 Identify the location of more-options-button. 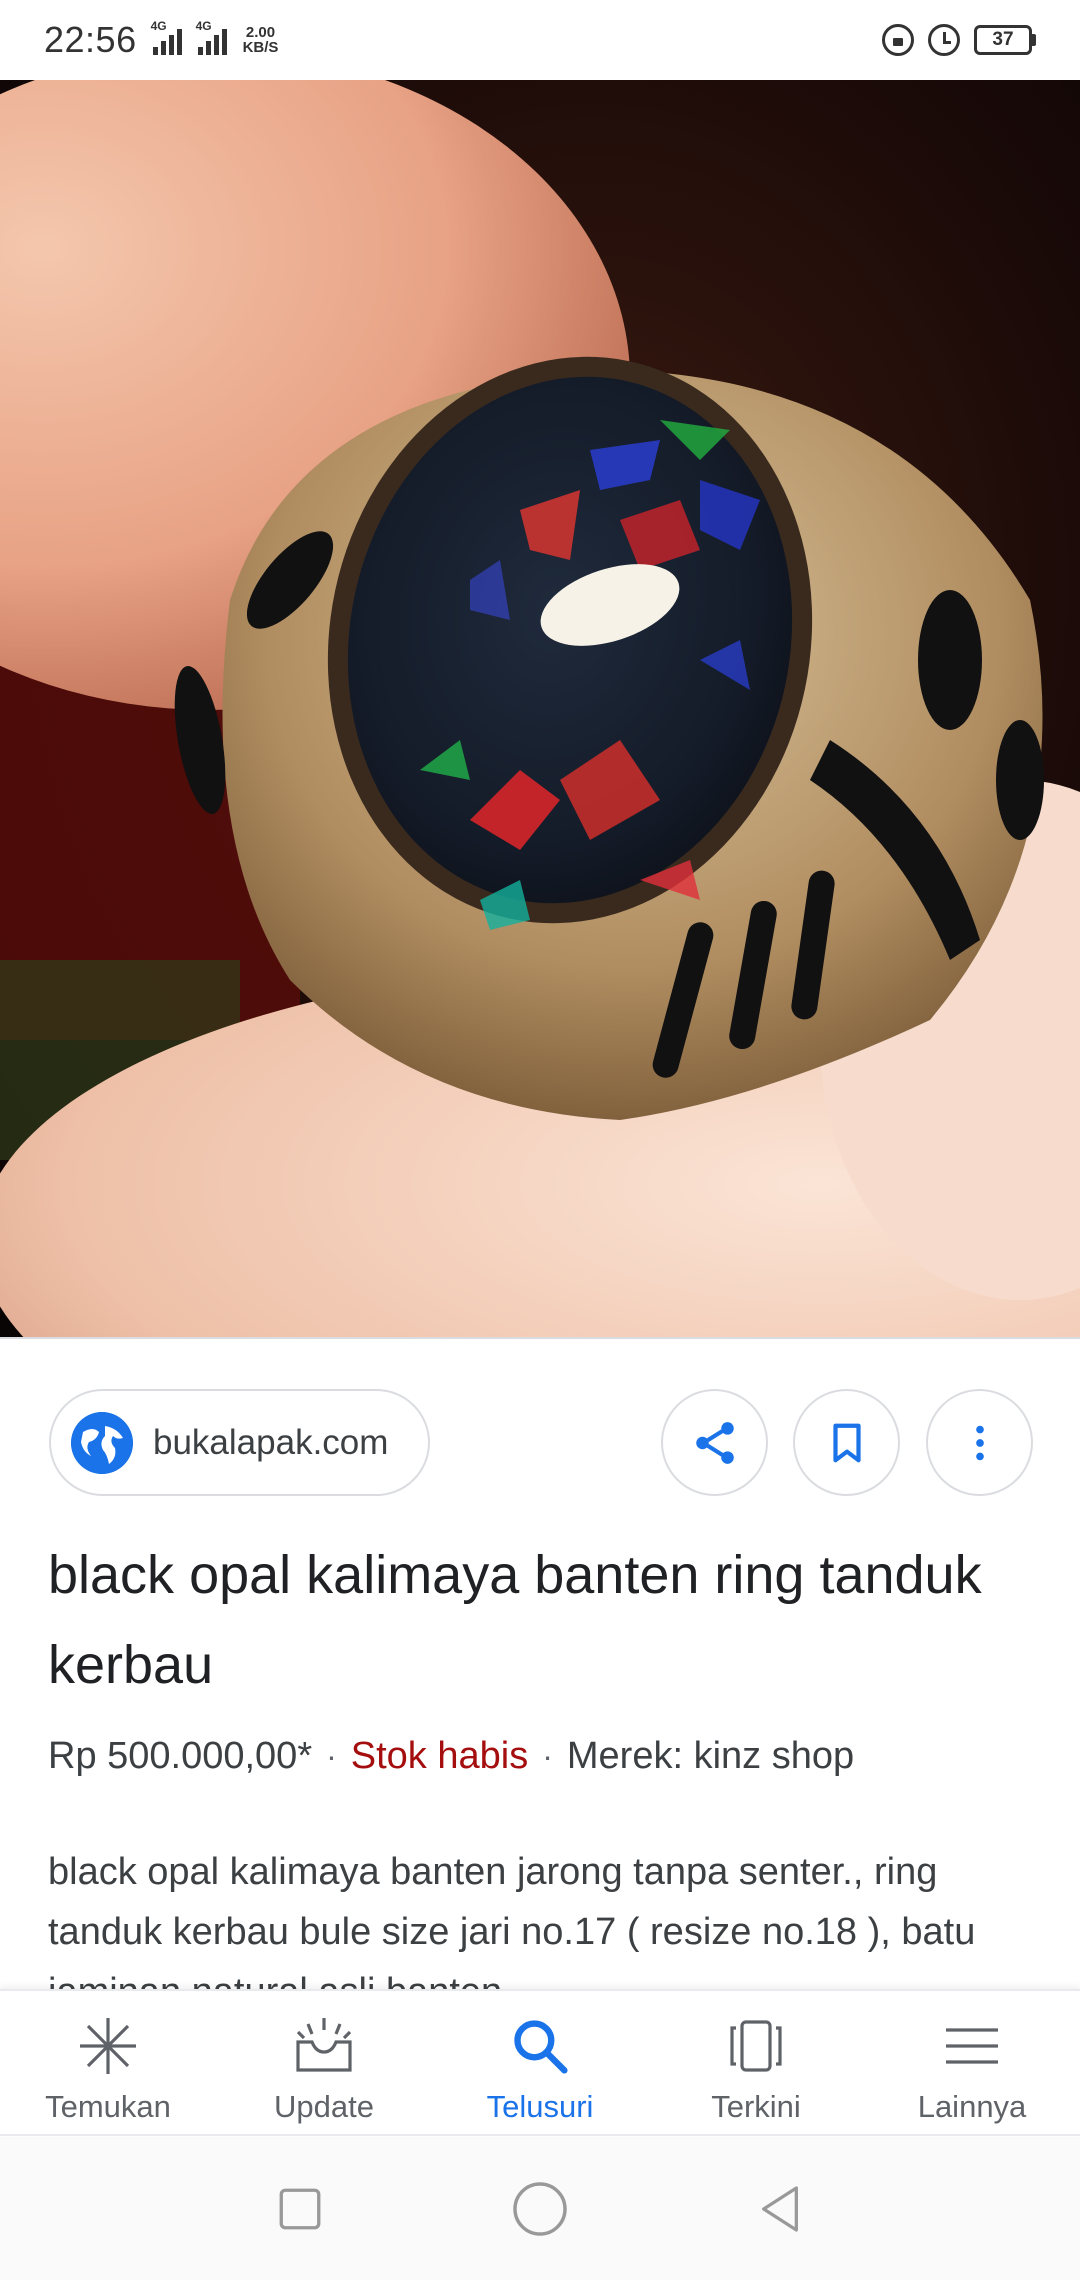
(979, 1442).